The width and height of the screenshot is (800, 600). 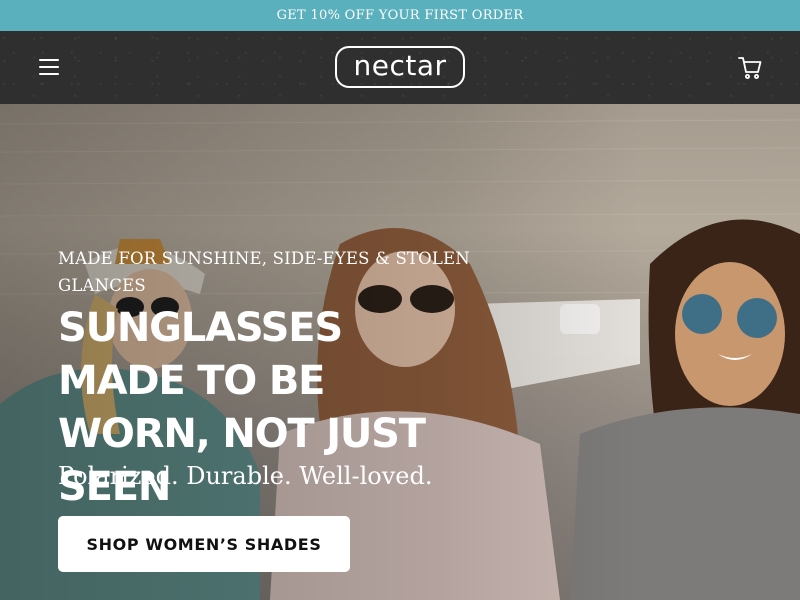 I want to click on promo-banner: GET 10% OFF YOUR FIRST ORDER, so click(x=400, y=15).